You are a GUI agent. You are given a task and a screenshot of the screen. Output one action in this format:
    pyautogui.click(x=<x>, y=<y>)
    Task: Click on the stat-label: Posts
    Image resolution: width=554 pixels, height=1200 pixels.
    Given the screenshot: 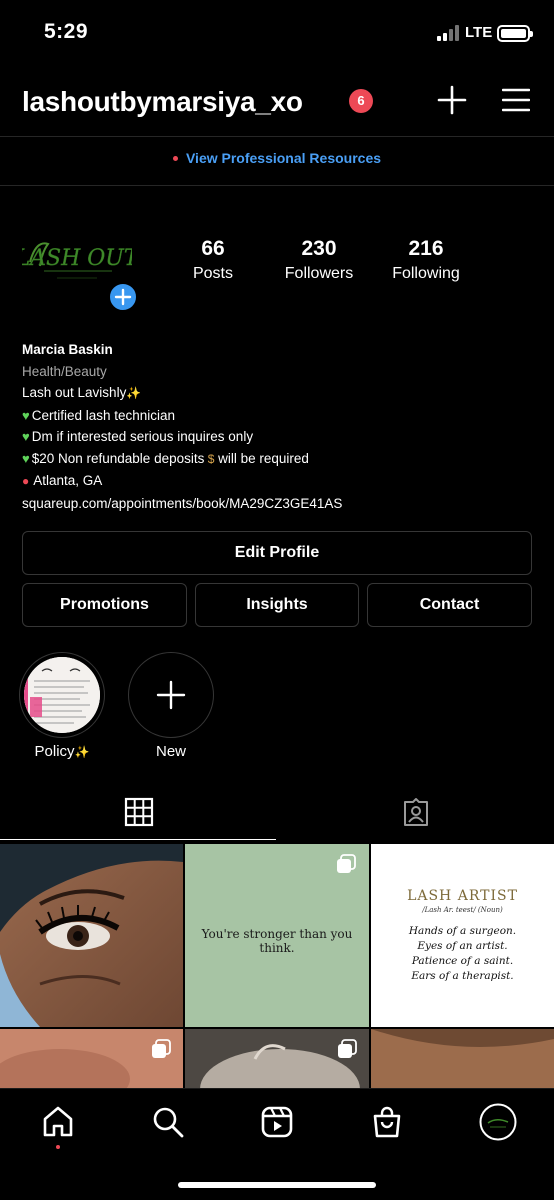 What is the action you would take?
    pyautogui.click(x=212, y=273)
    